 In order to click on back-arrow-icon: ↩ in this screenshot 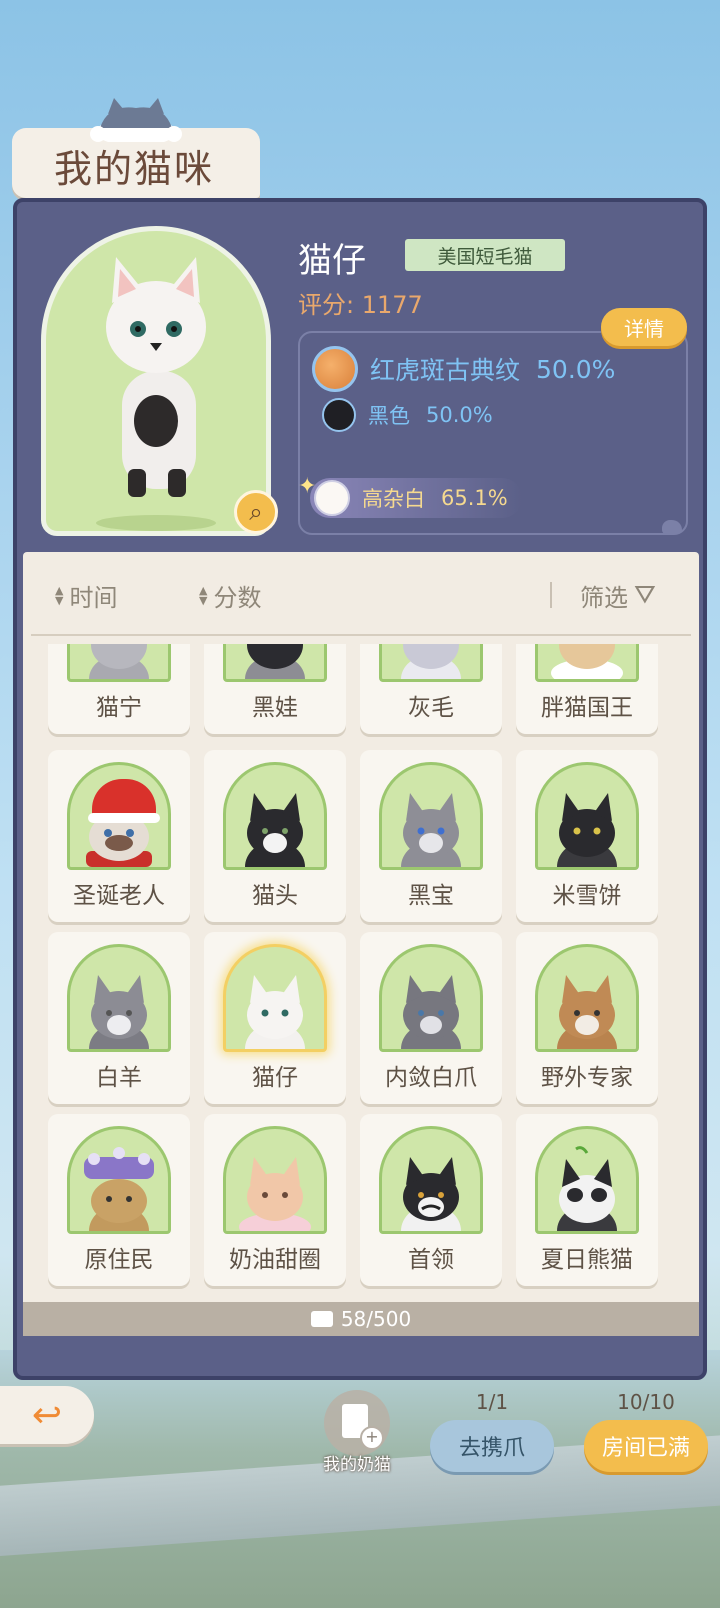, I will do `click(47, 1415)`.